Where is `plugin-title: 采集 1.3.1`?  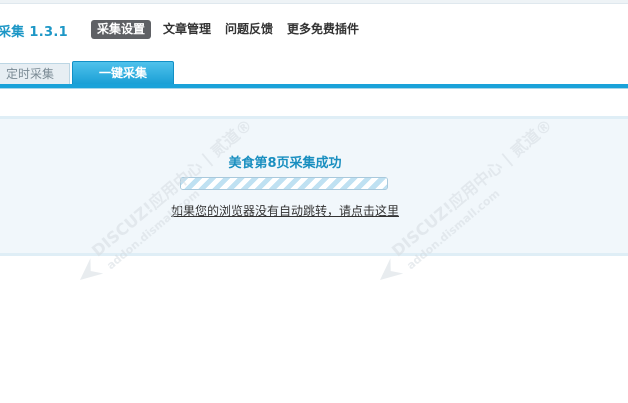
plugin-title: 采集 1.3.1 is located at coordinates (34, 32).